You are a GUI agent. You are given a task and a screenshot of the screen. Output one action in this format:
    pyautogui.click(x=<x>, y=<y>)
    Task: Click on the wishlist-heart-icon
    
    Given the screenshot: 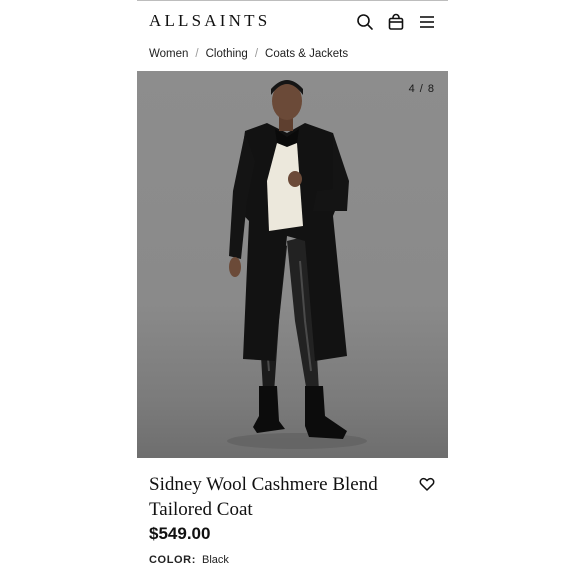 What is the action you would take?
    pyautogui.click(x=427, y=484)
    